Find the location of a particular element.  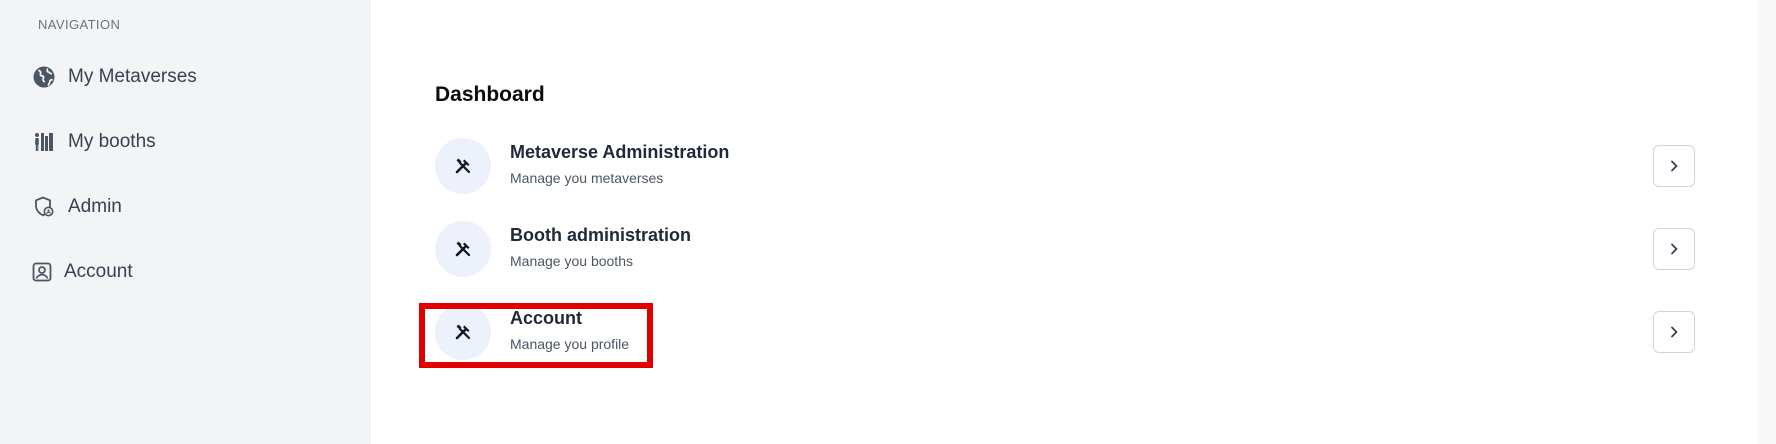

sidebar-item-admin: Admin is located at coordinates (86, 207).